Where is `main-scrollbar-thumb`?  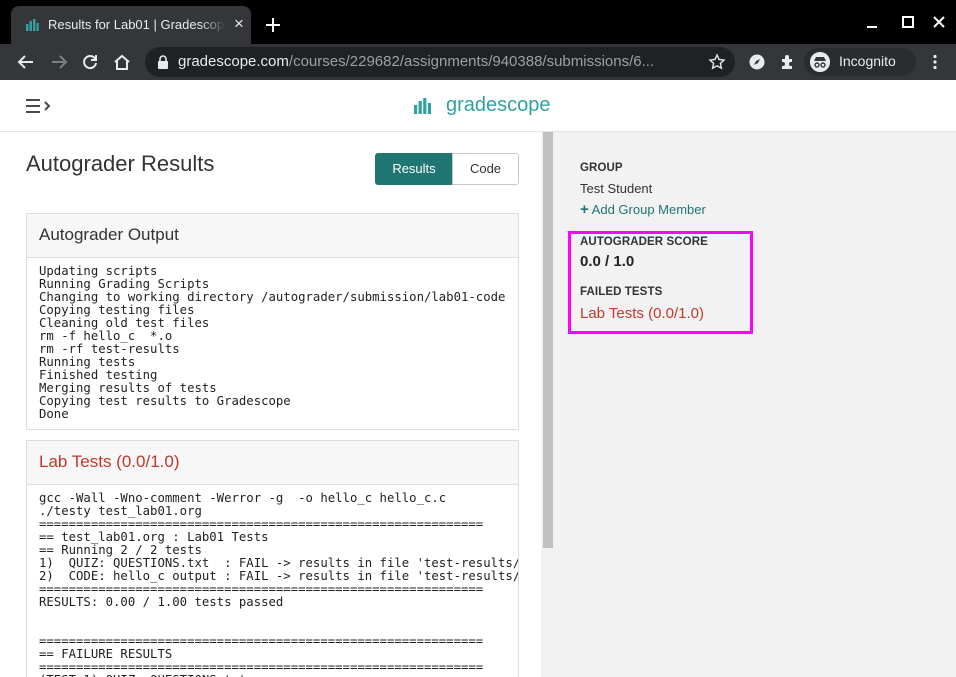
main-scrollbar-thumb is located at coordinates (548, 340).